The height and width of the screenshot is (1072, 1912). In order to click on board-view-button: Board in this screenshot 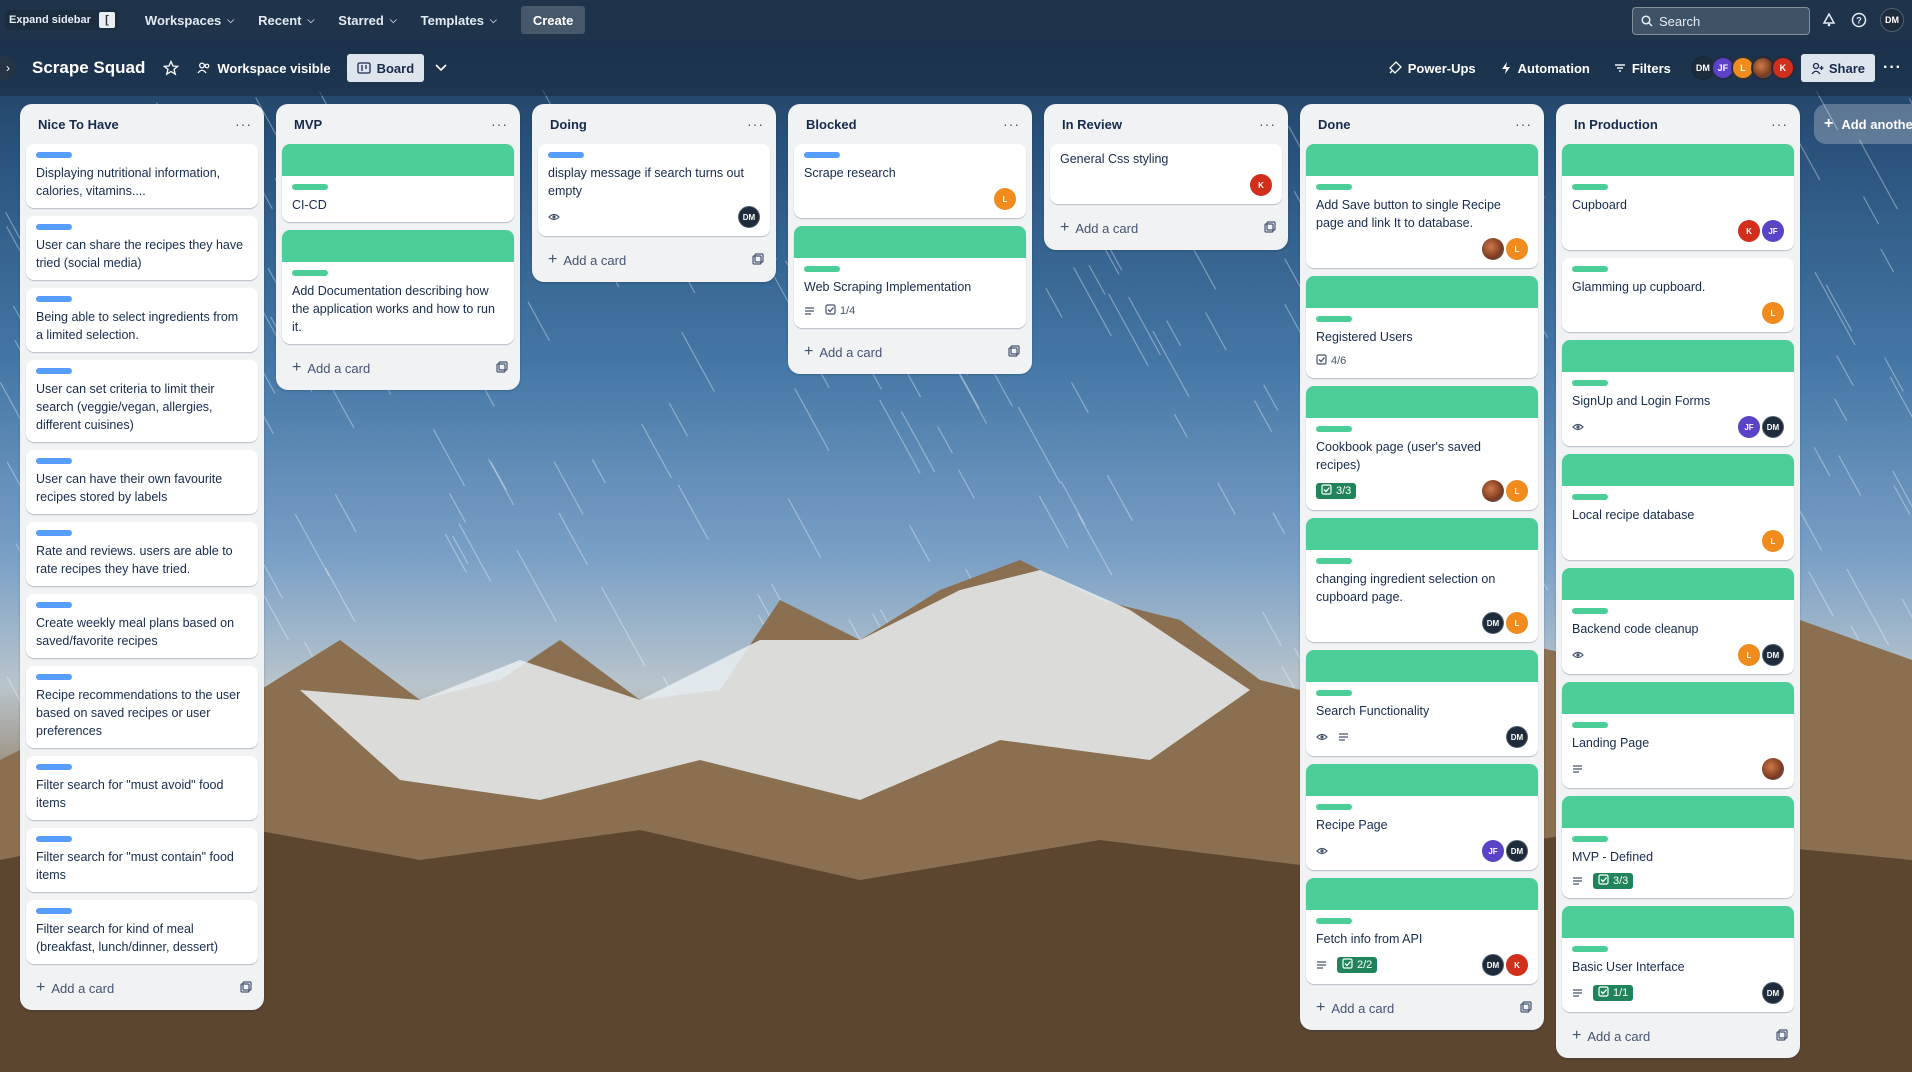, I will do `click(385, 68)`.